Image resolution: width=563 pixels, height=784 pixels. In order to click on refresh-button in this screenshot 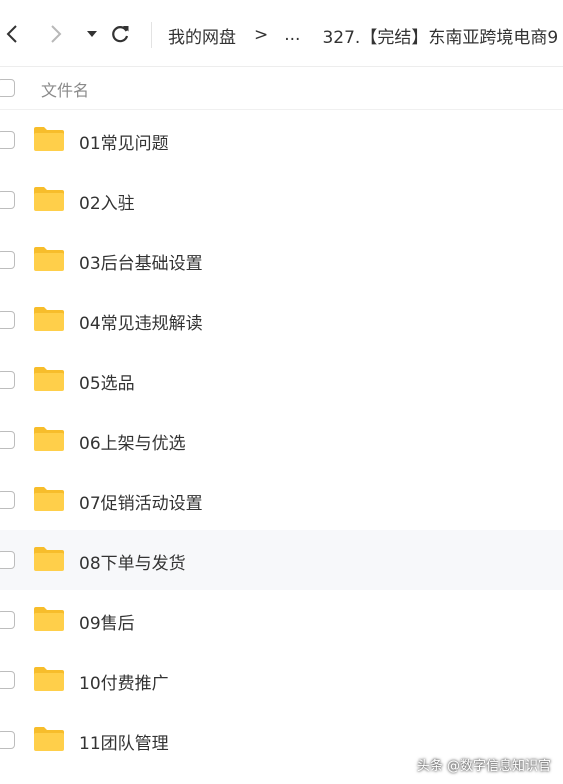, I will do `click(120, 34)`.